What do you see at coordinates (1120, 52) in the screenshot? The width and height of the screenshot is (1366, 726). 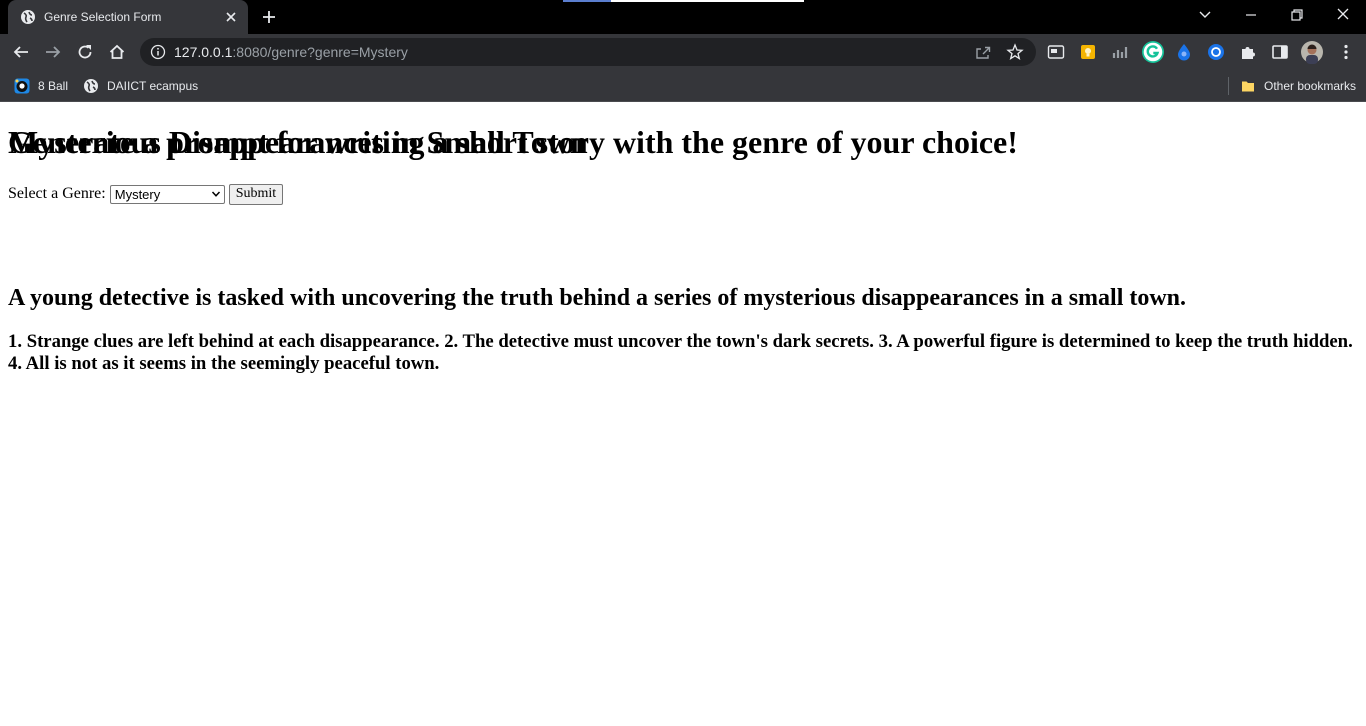 I see `stats-extension-icon` at bounding box center [1120, 52].